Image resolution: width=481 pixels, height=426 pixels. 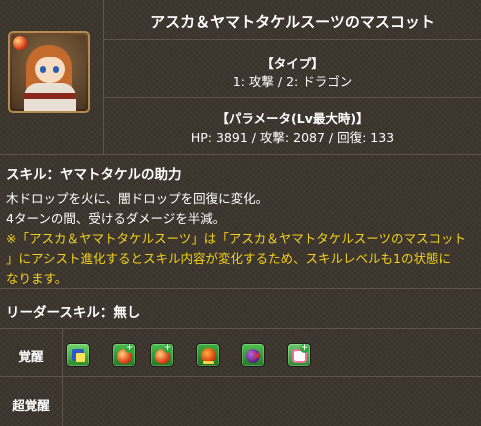 I want to click on poison-resist-icon: ✕, so click(x=253, y=355).